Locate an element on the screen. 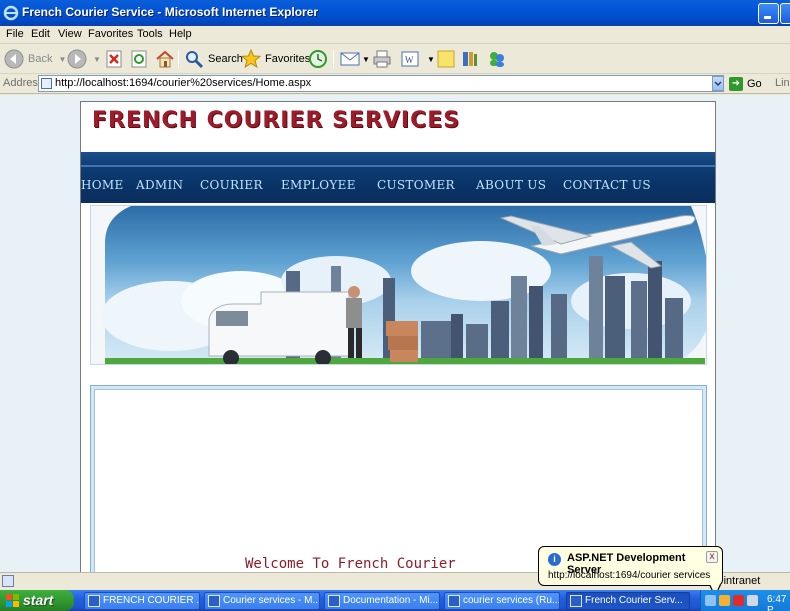  chevron-down-icon is located at coordinates (718, 84).